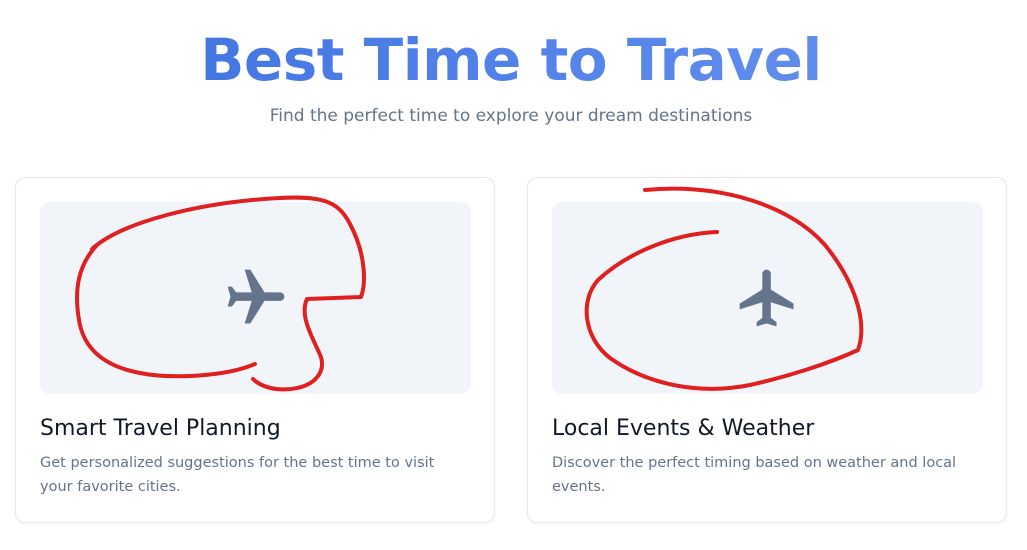  What do you see at coordinates (683, 428) in the screenshot?
I see `feature-card-title: Local Events & Weather` at bounding box center [683, 428].